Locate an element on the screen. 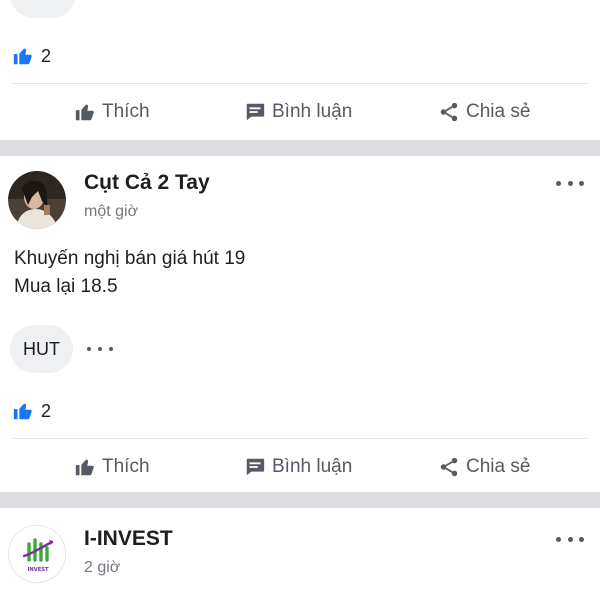 The width and height of the screenshot is (600, 600). stock-tag-chip: HUT is located at coordinates (41, 349).